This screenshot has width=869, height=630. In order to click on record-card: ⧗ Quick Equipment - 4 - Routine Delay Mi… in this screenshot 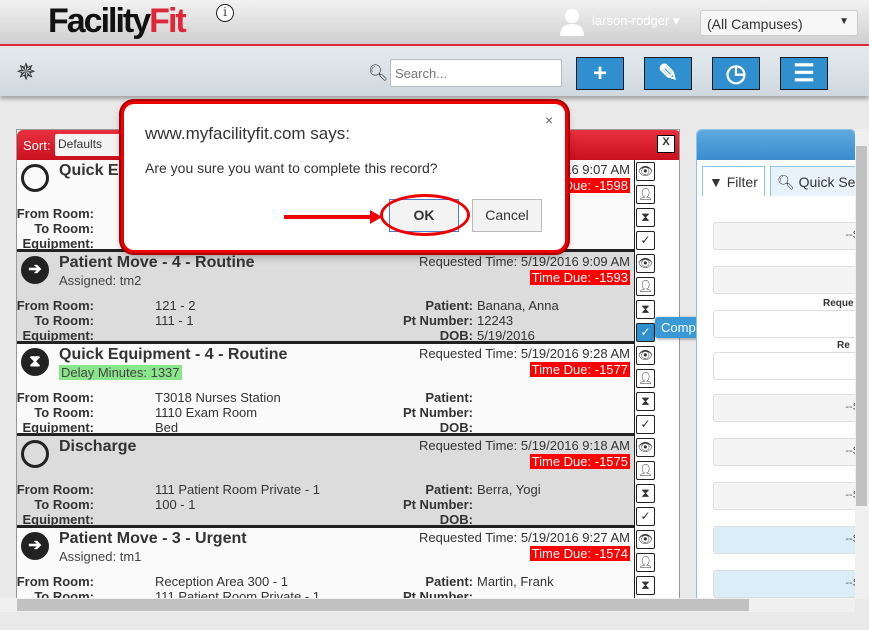, I will do `click(325, 390)`.